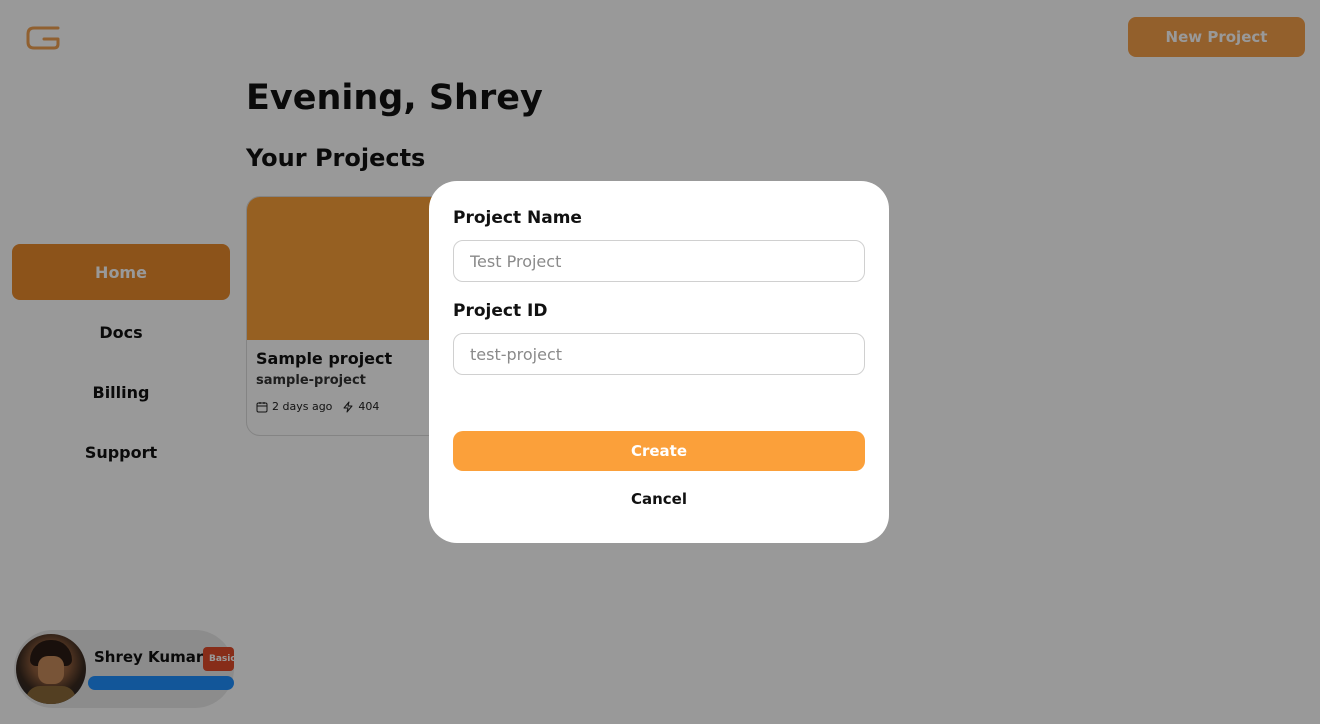 The width and height of the screenshot is (1320, 724). Describe the element at coordinates (659, 354) in the screenshot. I see `project-id-input` at that location.